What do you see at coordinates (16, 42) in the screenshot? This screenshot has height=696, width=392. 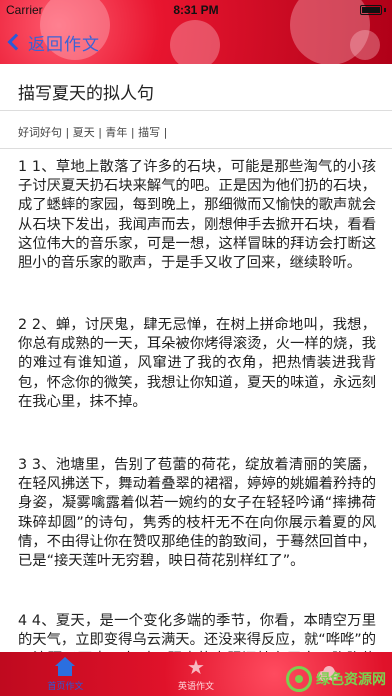 I see `chevron-left-icon` at bounding box center [16, 42].